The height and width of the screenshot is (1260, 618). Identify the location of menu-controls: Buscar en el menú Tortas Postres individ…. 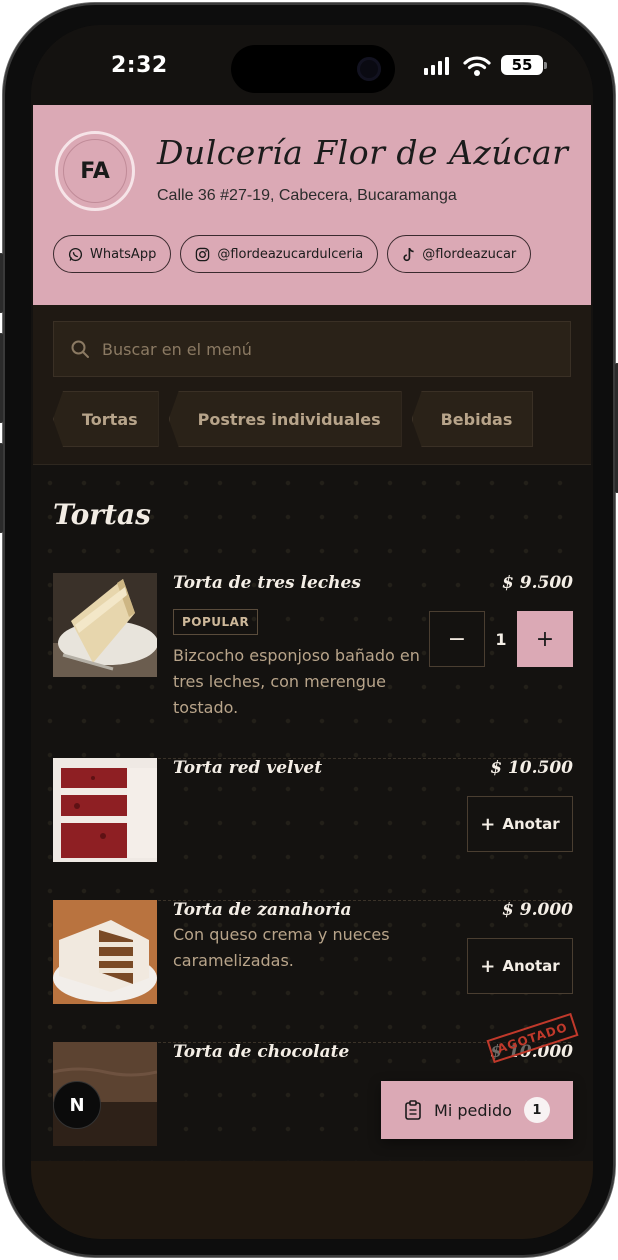
(312, 385).